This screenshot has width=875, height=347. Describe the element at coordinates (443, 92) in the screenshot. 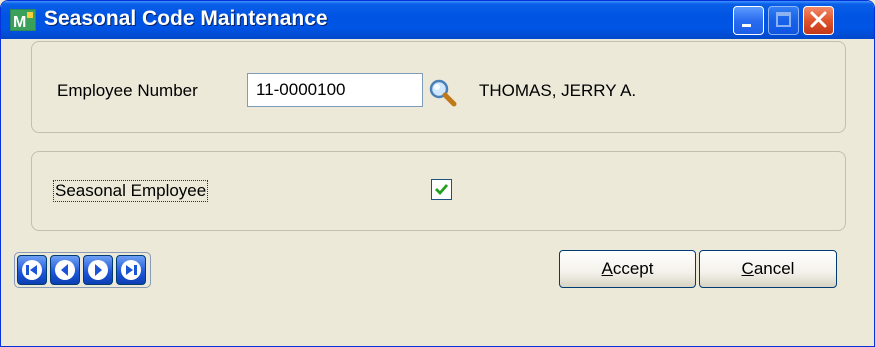

I see `magnifier-icon` at that location.